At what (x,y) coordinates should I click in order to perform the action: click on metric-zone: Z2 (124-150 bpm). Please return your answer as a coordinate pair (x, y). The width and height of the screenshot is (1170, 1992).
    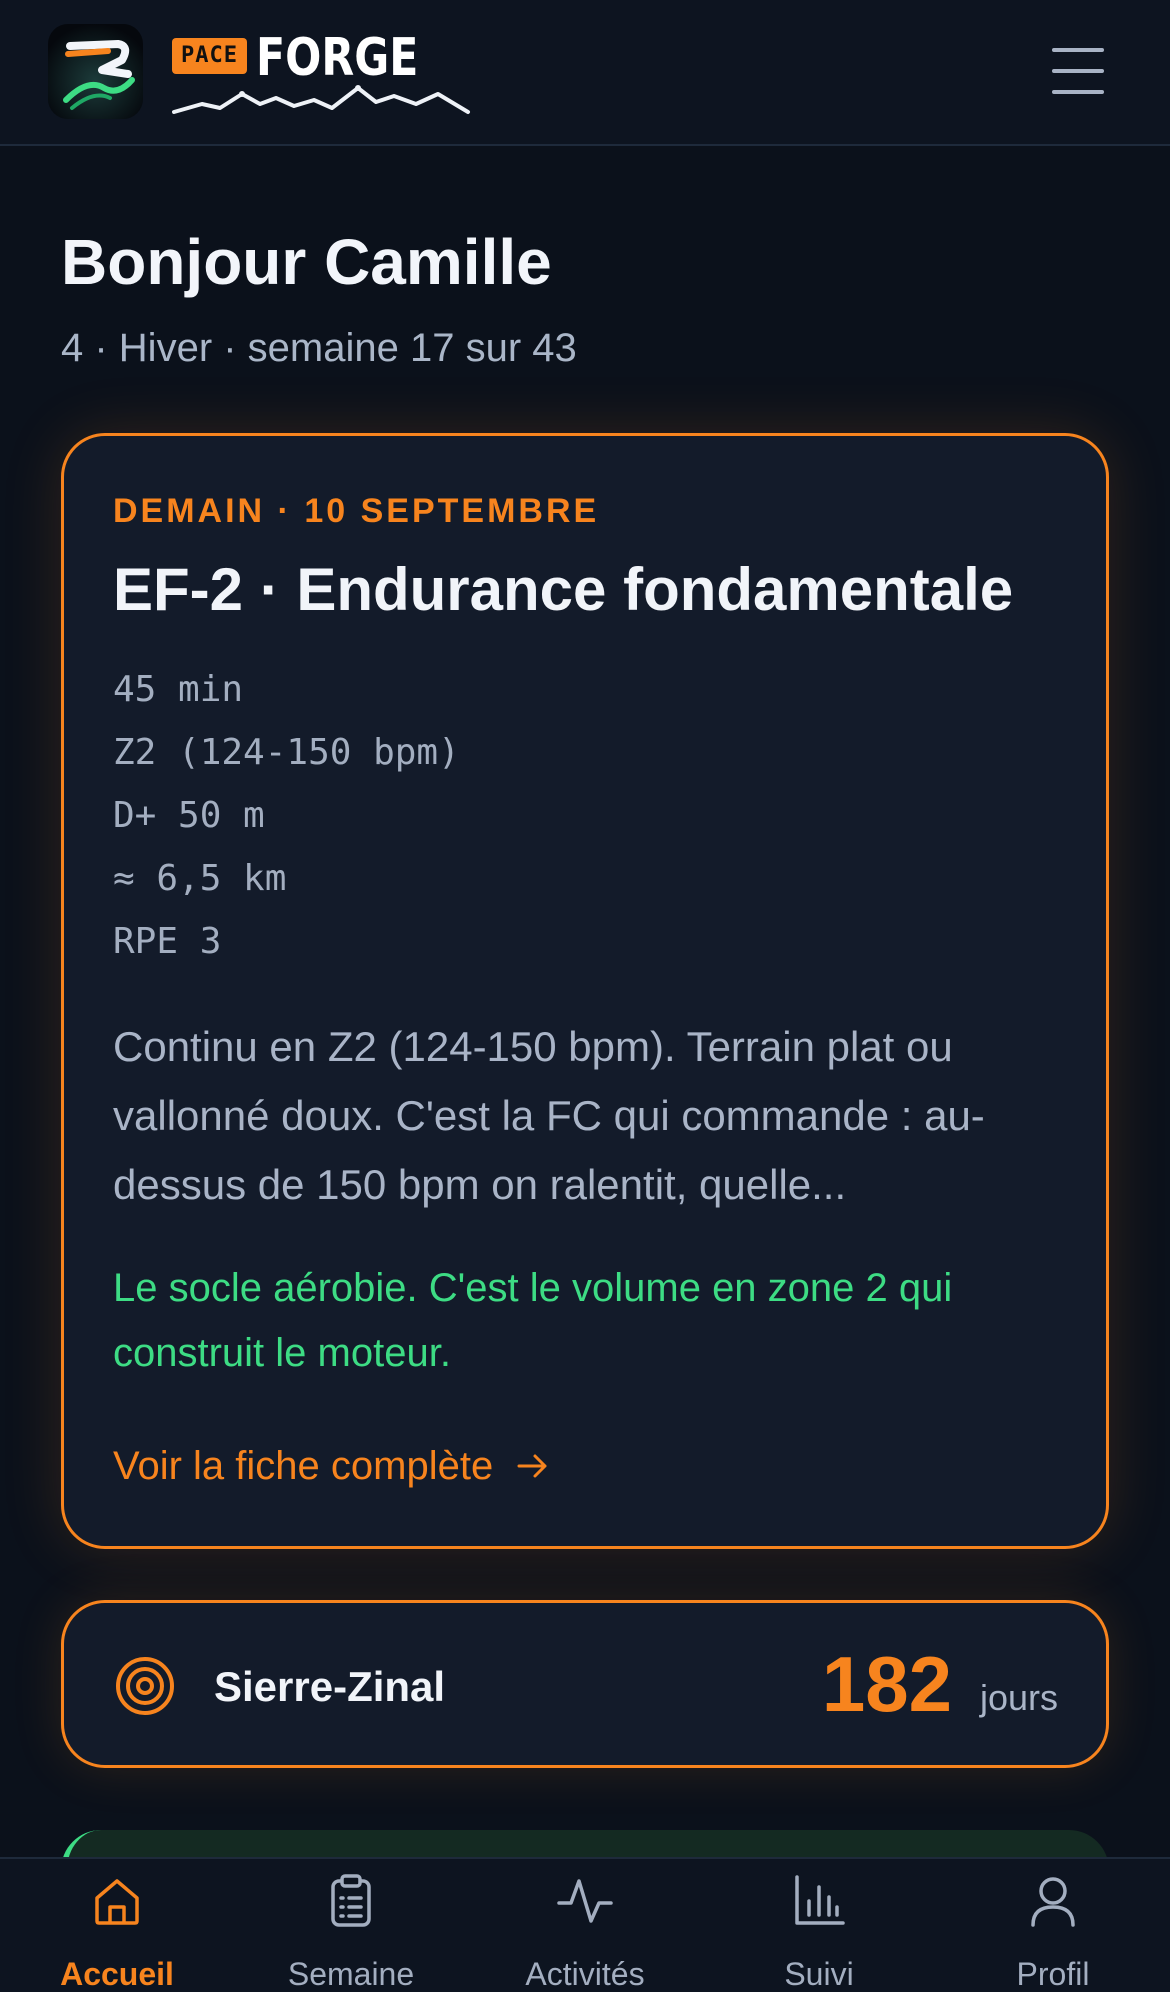
    Looking at the image, I should click on (286, 752).